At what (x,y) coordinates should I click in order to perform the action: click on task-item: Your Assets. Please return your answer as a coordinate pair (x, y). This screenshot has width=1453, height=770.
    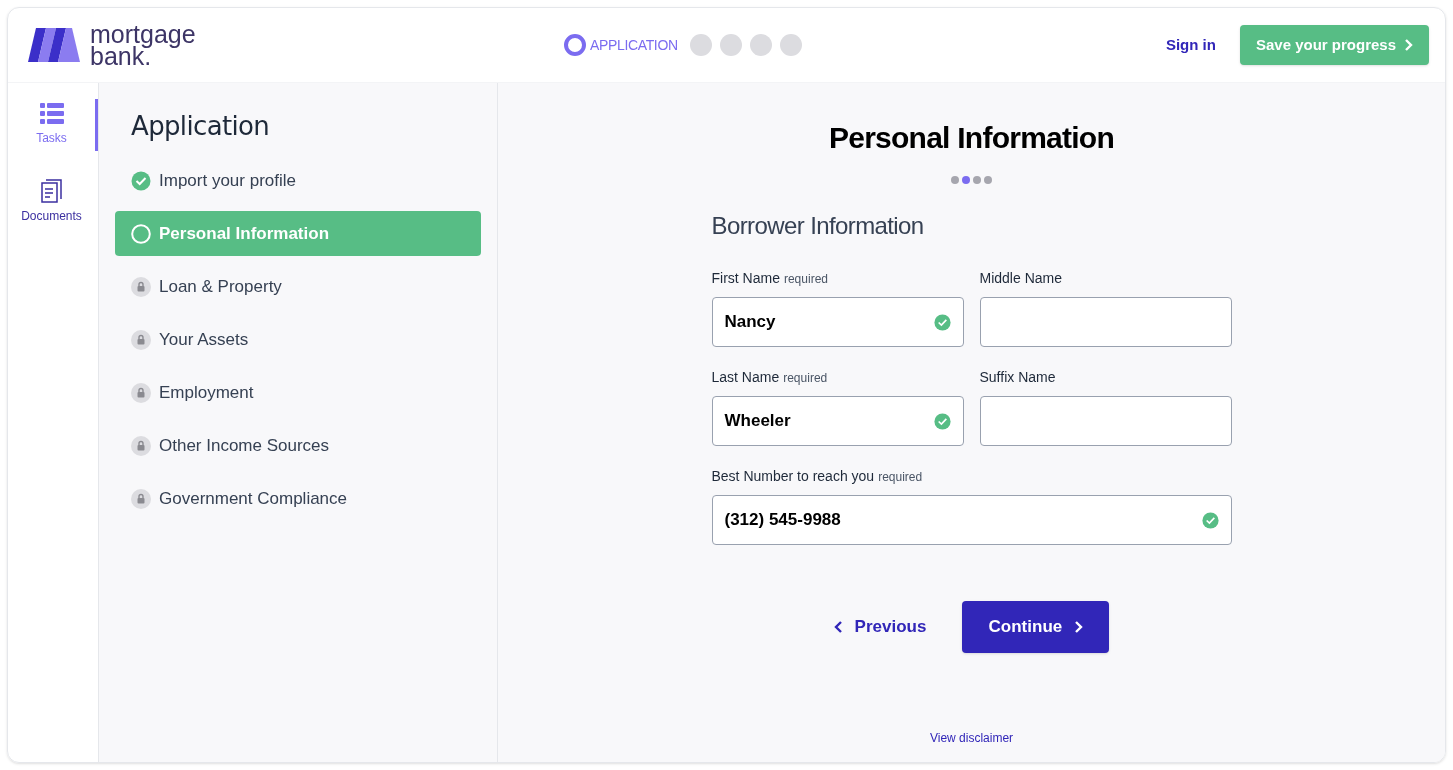
    Looking at the image, I should click on (298, 339).